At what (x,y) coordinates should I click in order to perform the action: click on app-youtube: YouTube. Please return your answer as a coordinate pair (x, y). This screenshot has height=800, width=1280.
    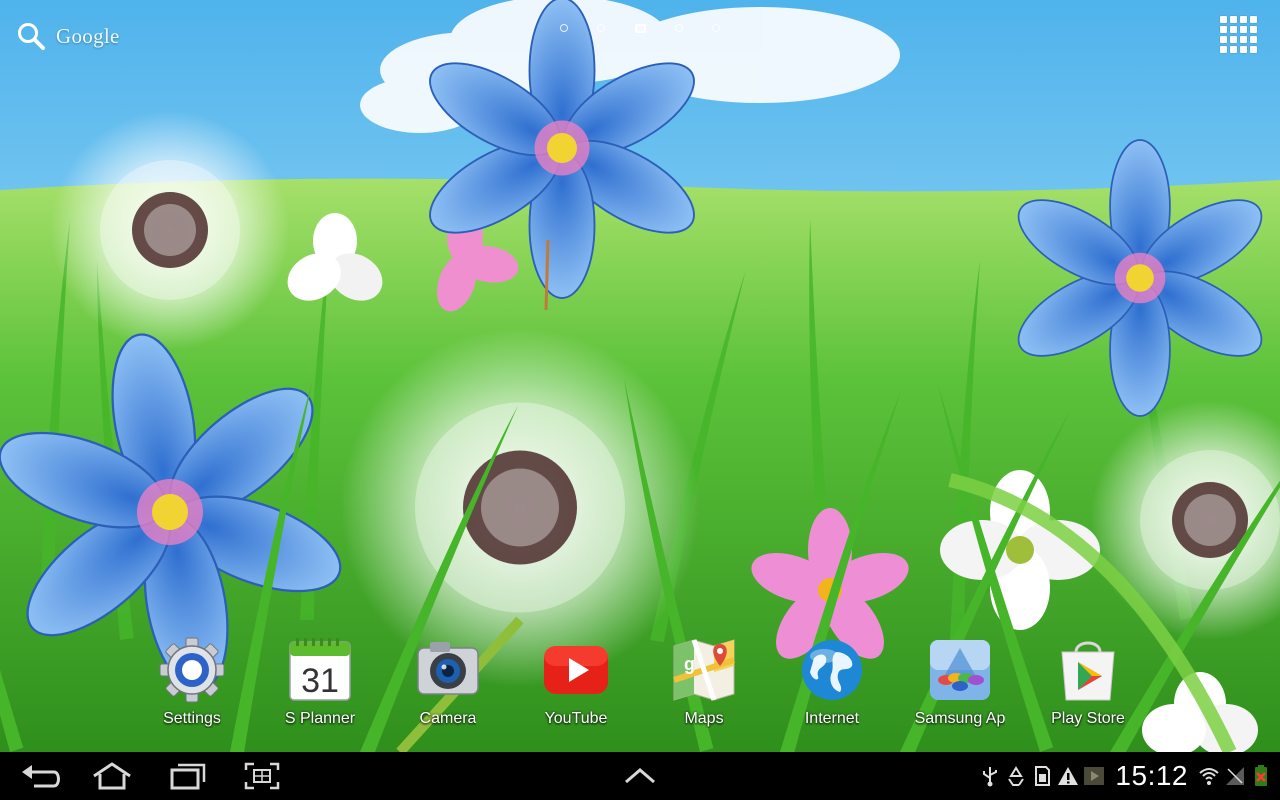
    Looking at the image, I should click on (576, 682).